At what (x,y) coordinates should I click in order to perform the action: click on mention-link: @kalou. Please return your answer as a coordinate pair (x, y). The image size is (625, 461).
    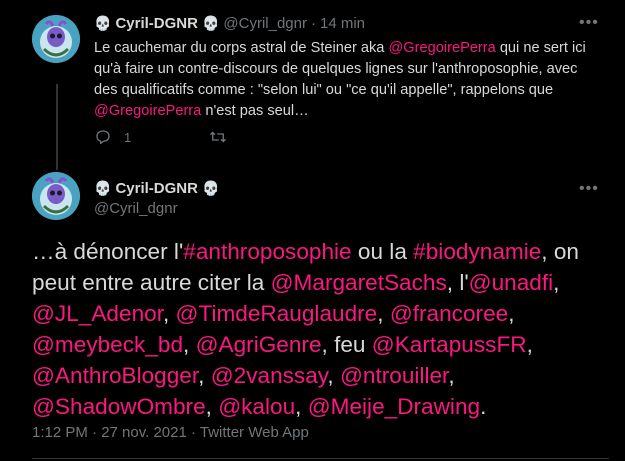
    Looking at the image, I should click on (256, 406).